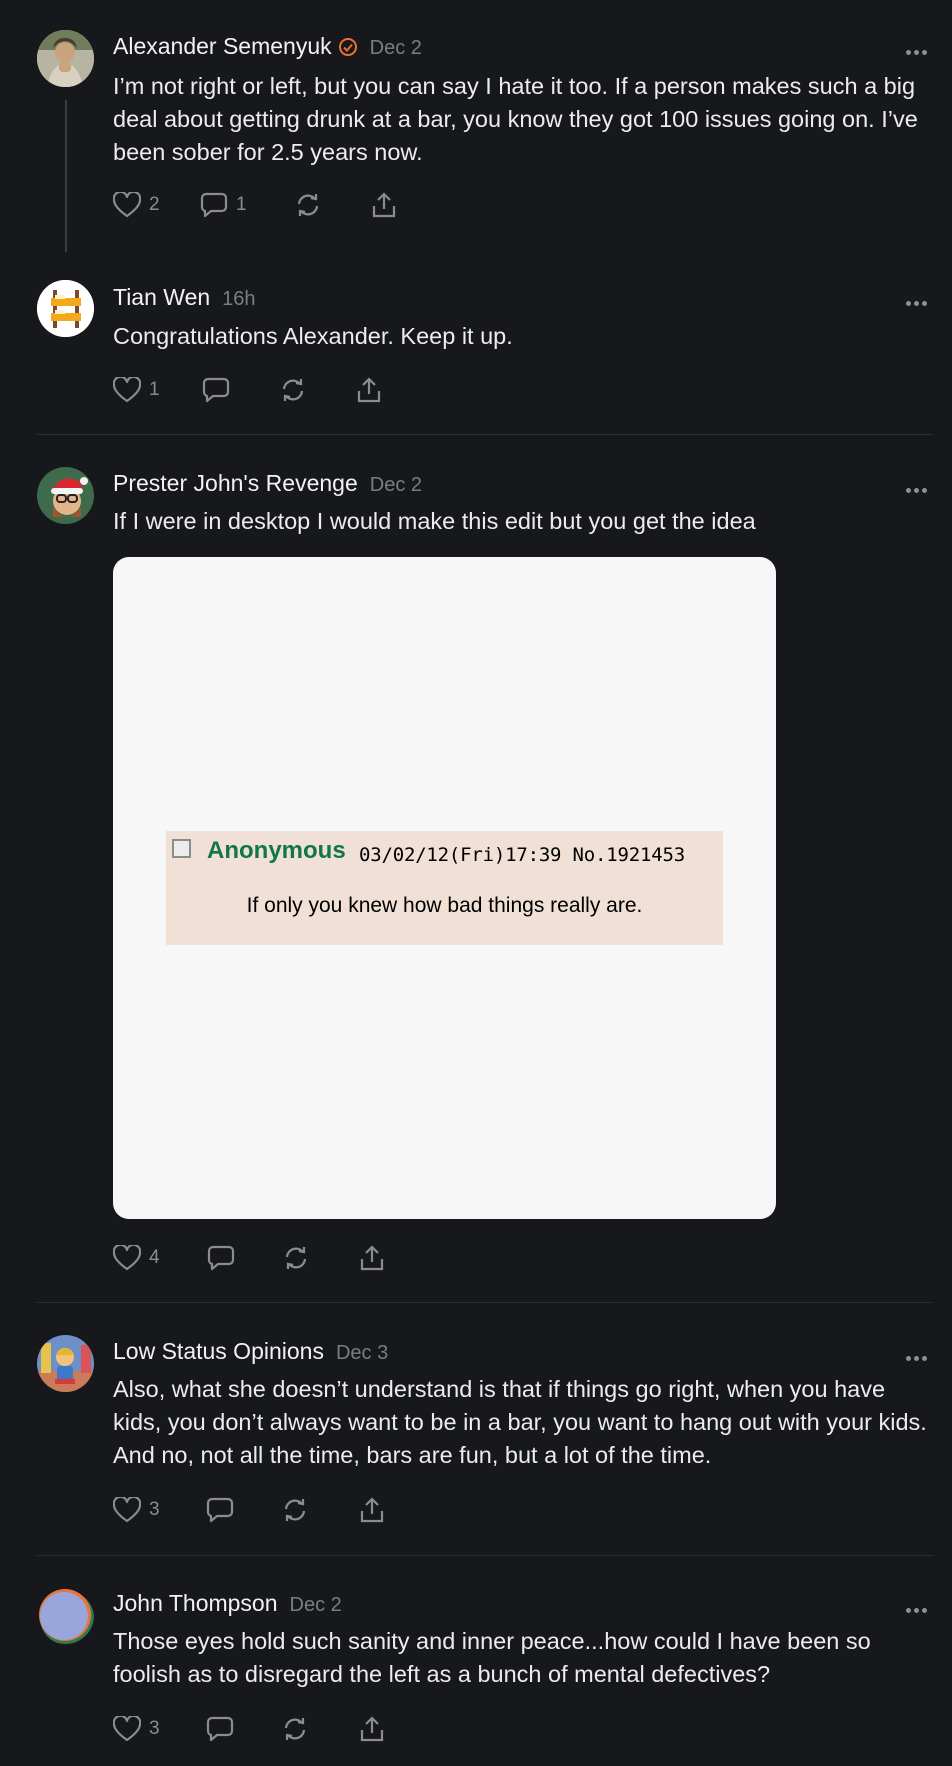  I want to click on like-button: 4, so click(136, 1258).